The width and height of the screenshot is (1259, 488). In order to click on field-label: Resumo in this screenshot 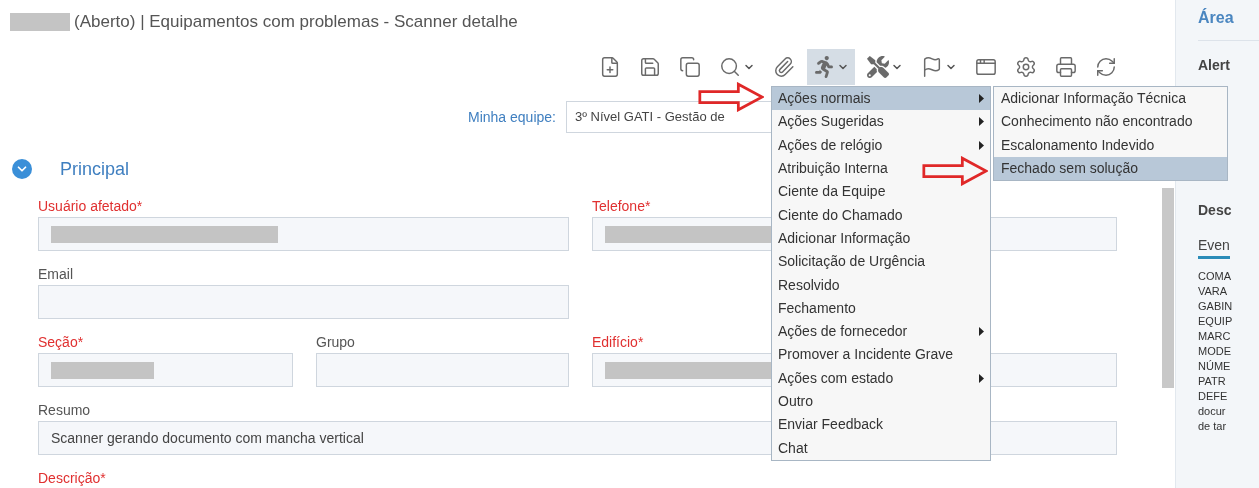, I will do `click(64, 410)`.